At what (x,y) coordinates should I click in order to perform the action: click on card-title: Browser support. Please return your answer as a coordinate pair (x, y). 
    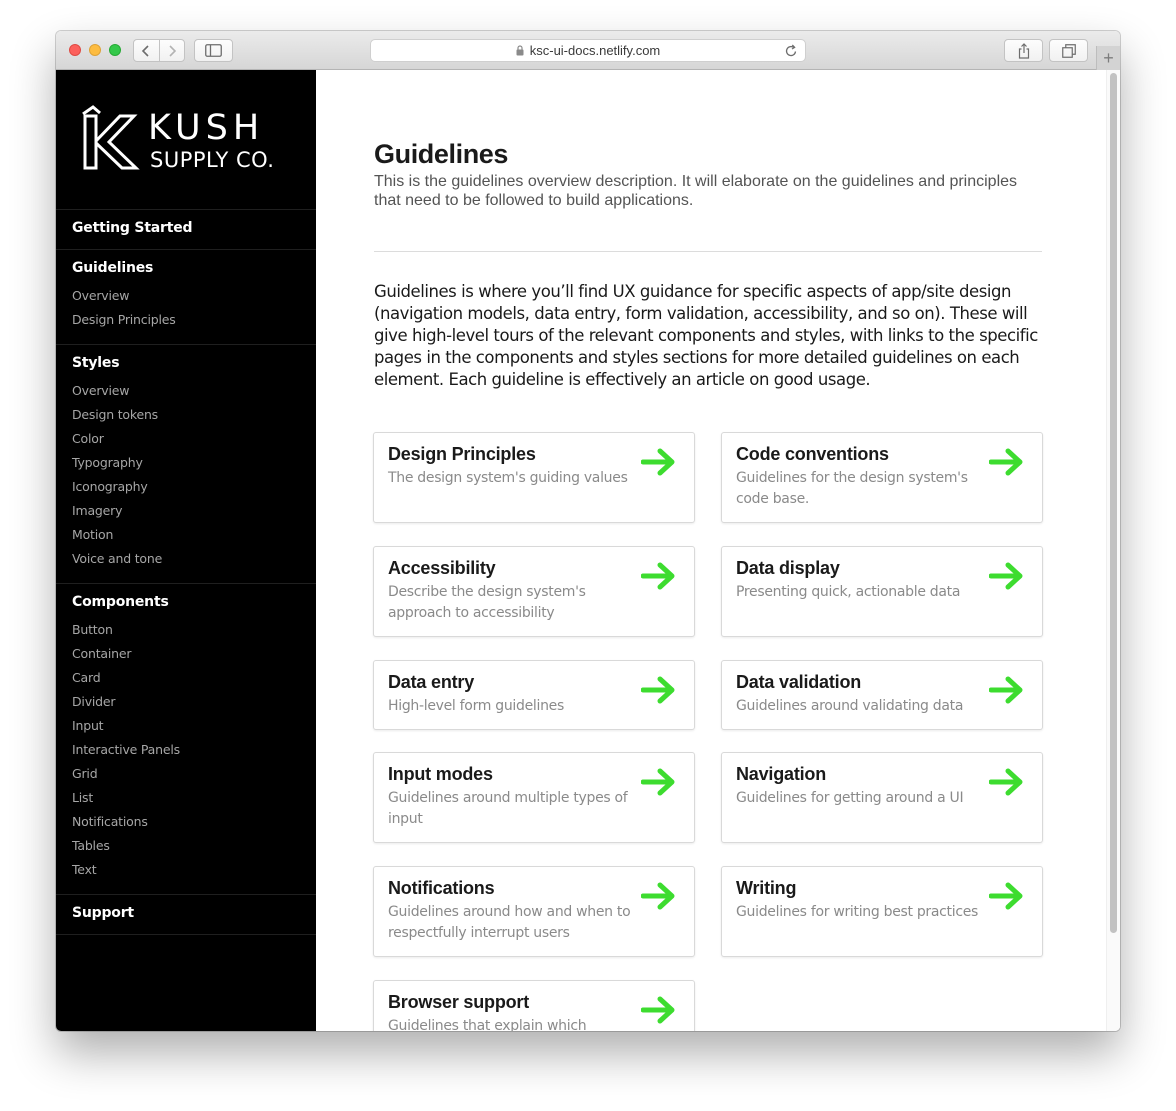
    Looking at the image, I should click on (459, 1002).